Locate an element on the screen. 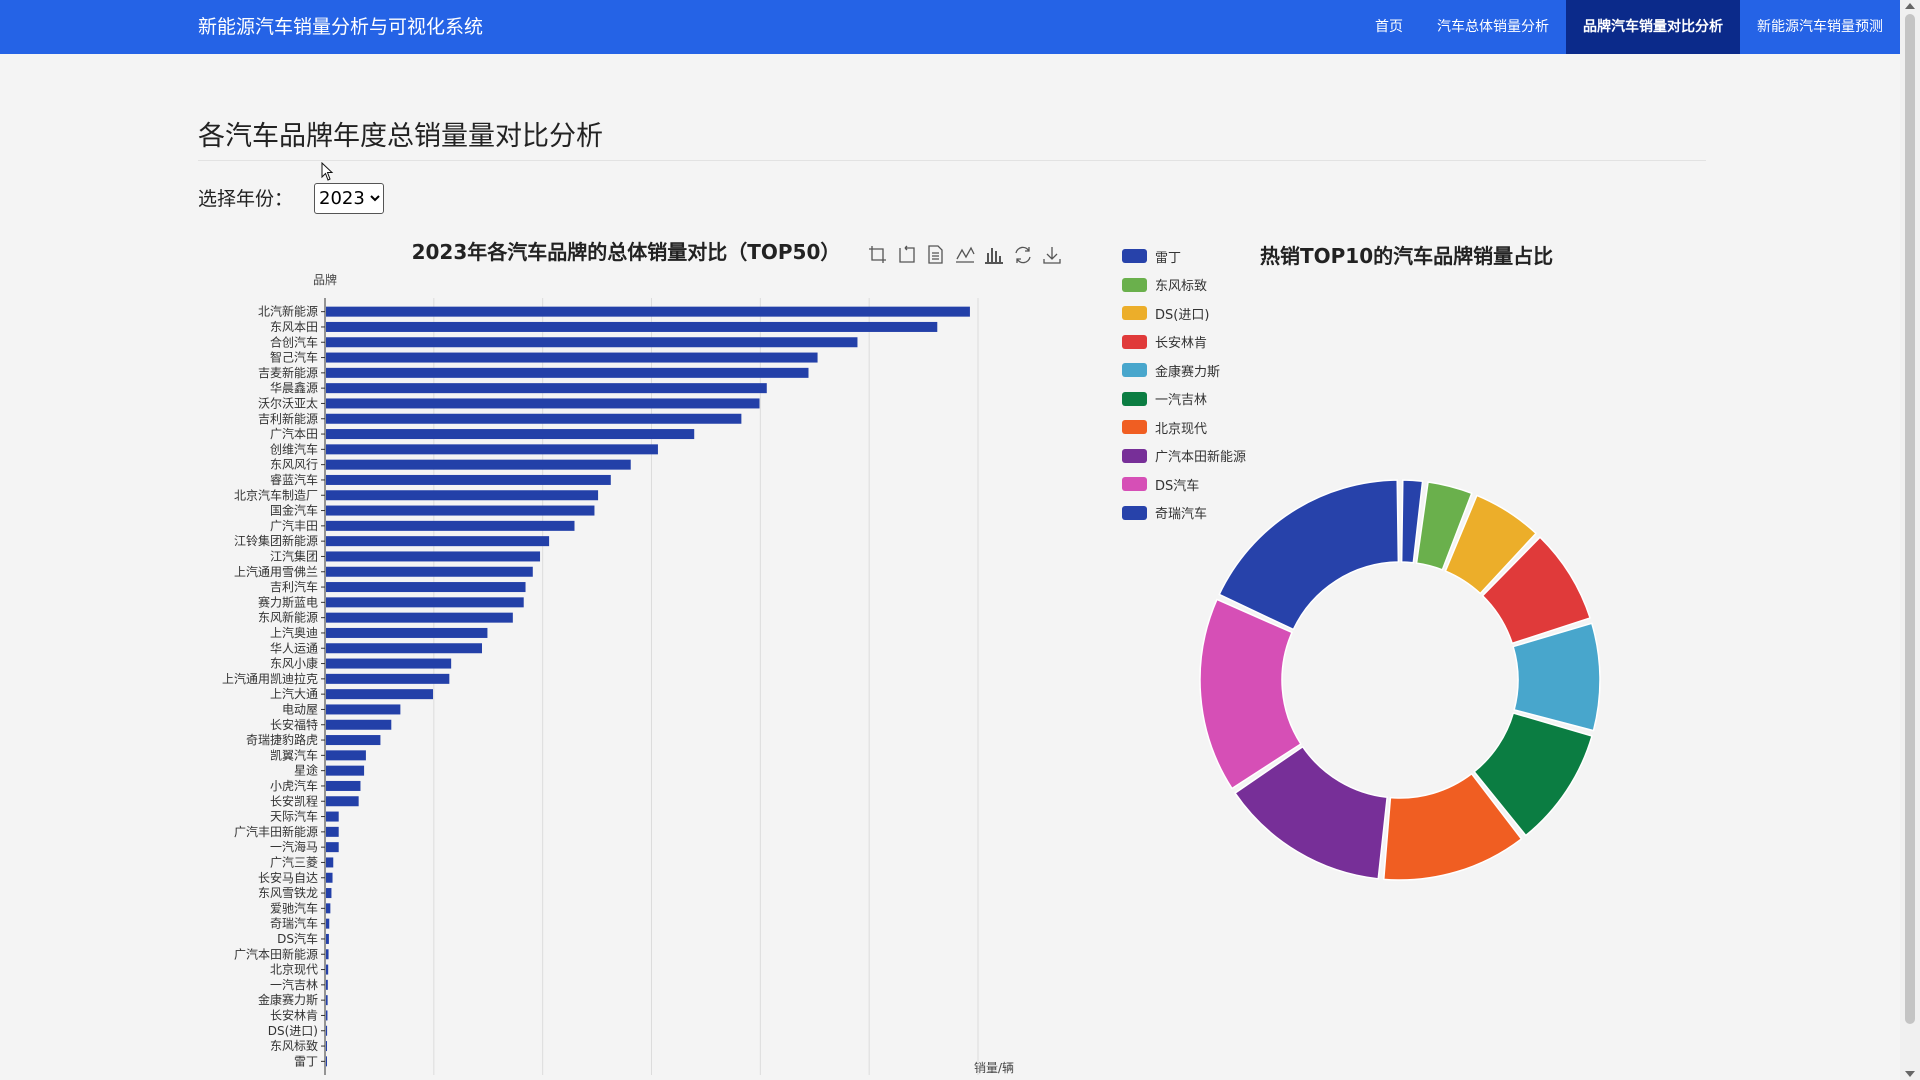 The image size is (1920, 1080). category-label: 北汽新能源 is located at coordinates (288, 311).